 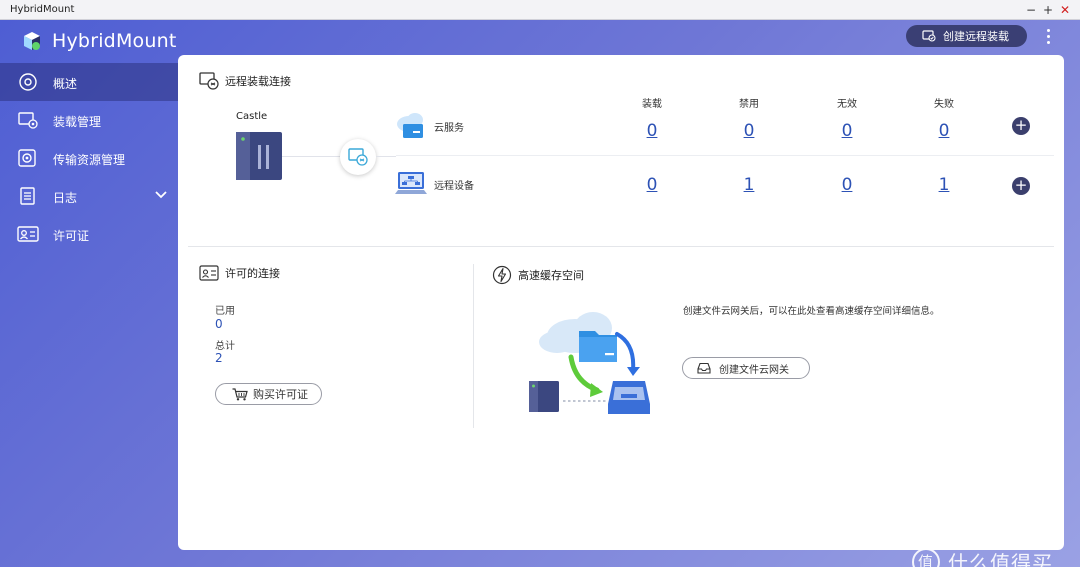 What do you see at coordinates (652, 185) in the screenshot?
I see `device-mounted-count: 0` at bounding box center [652, 185].